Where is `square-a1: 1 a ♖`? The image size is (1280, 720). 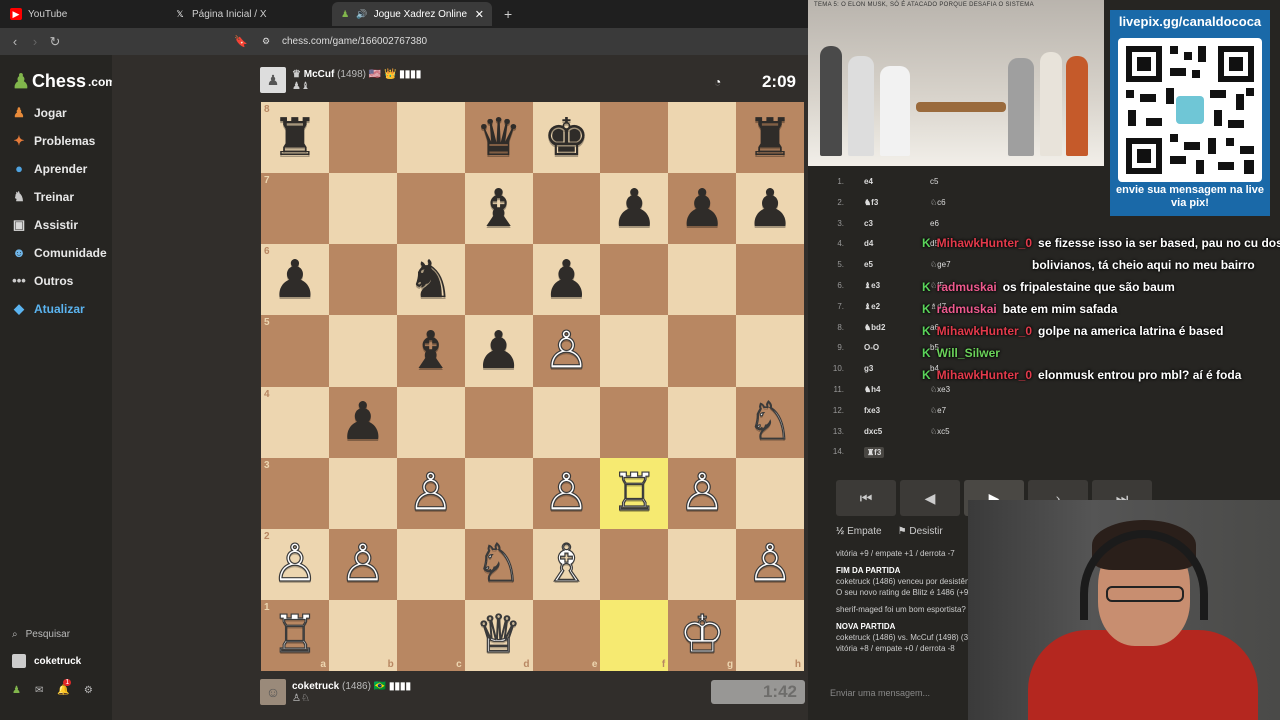
square-a1: 1 a ♖ is located at coordinates (295, 635).